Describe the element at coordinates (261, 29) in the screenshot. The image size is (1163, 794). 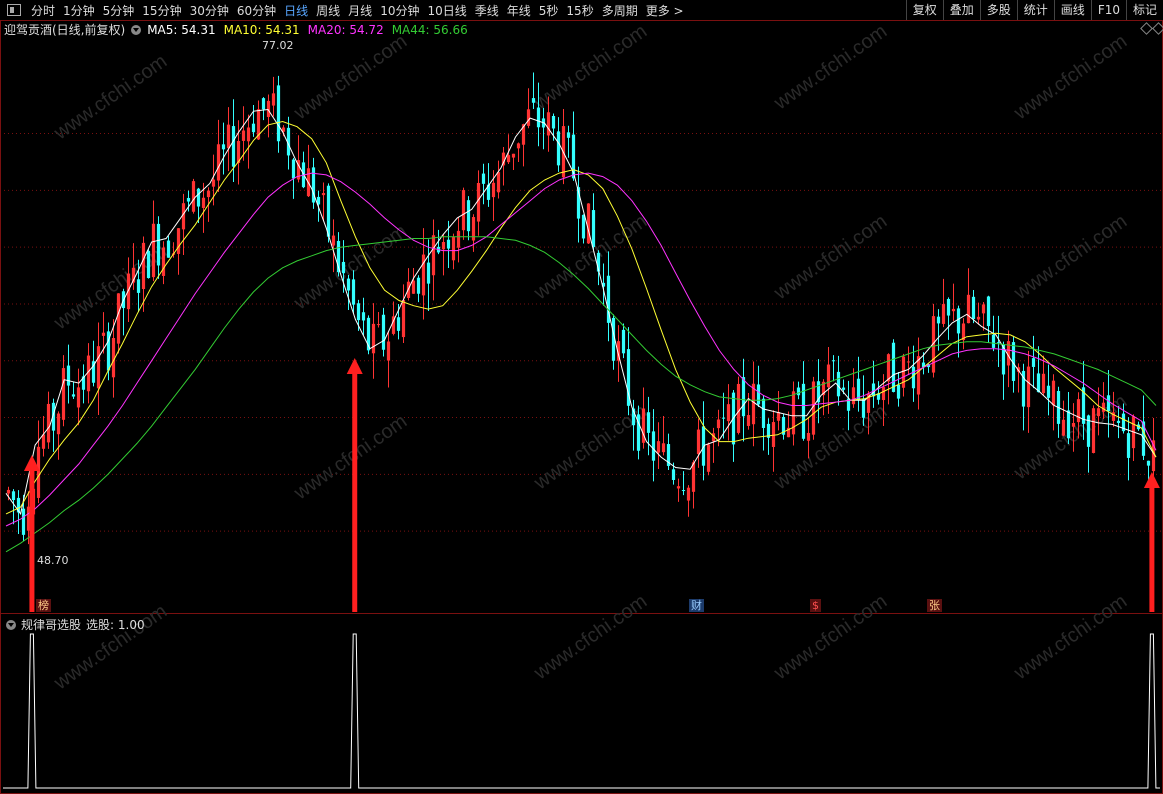
I see `ma-legend-item: MA10: 54.31` at that location.